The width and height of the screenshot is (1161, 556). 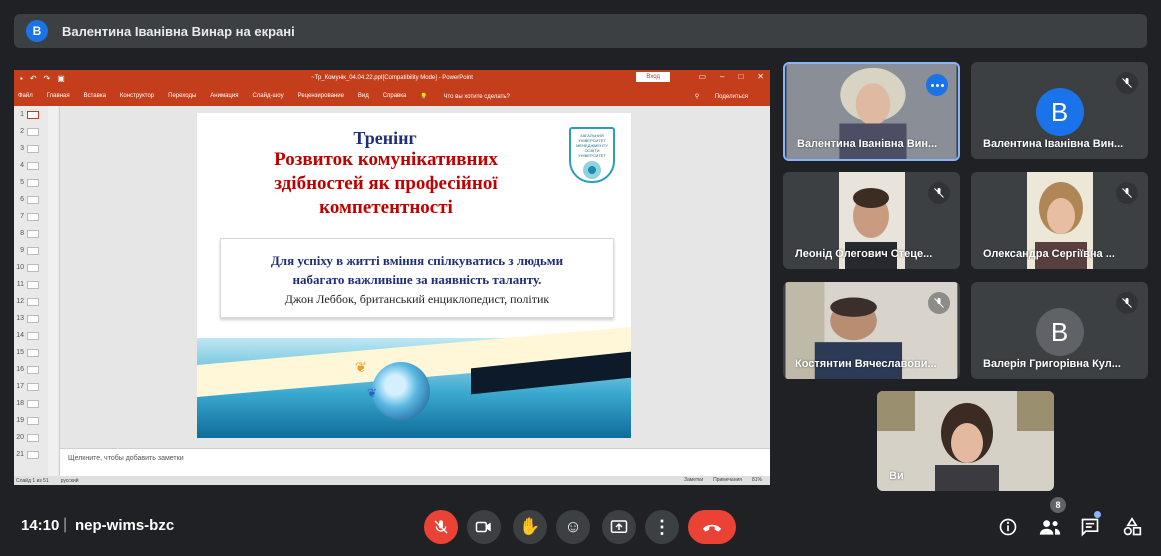 What do you see at coordinates (702, 76) in the screenshot?
I see `ribbon-options-icon: ▭` at bounding box center [702, 76].